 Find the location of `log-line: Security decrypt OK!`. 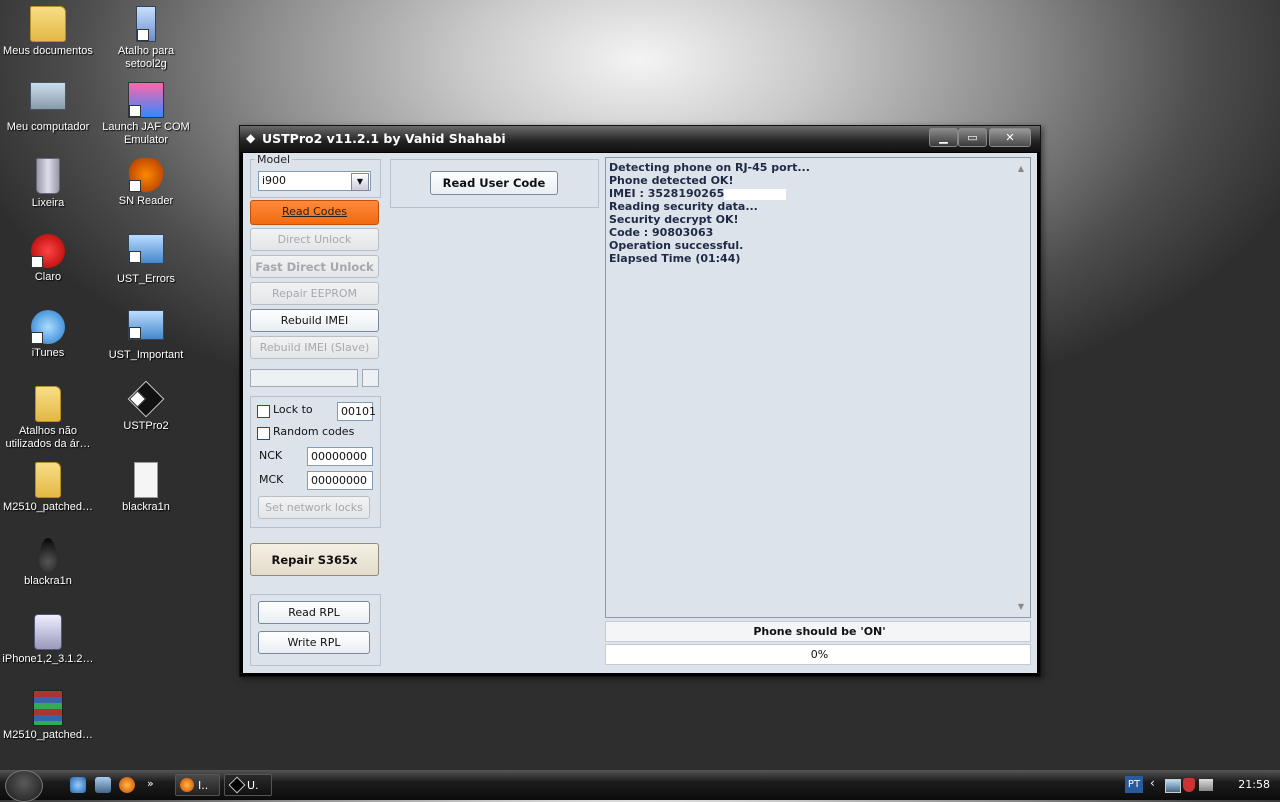

log-line: Security decrypt OK! is located at coordinates (674, 219).